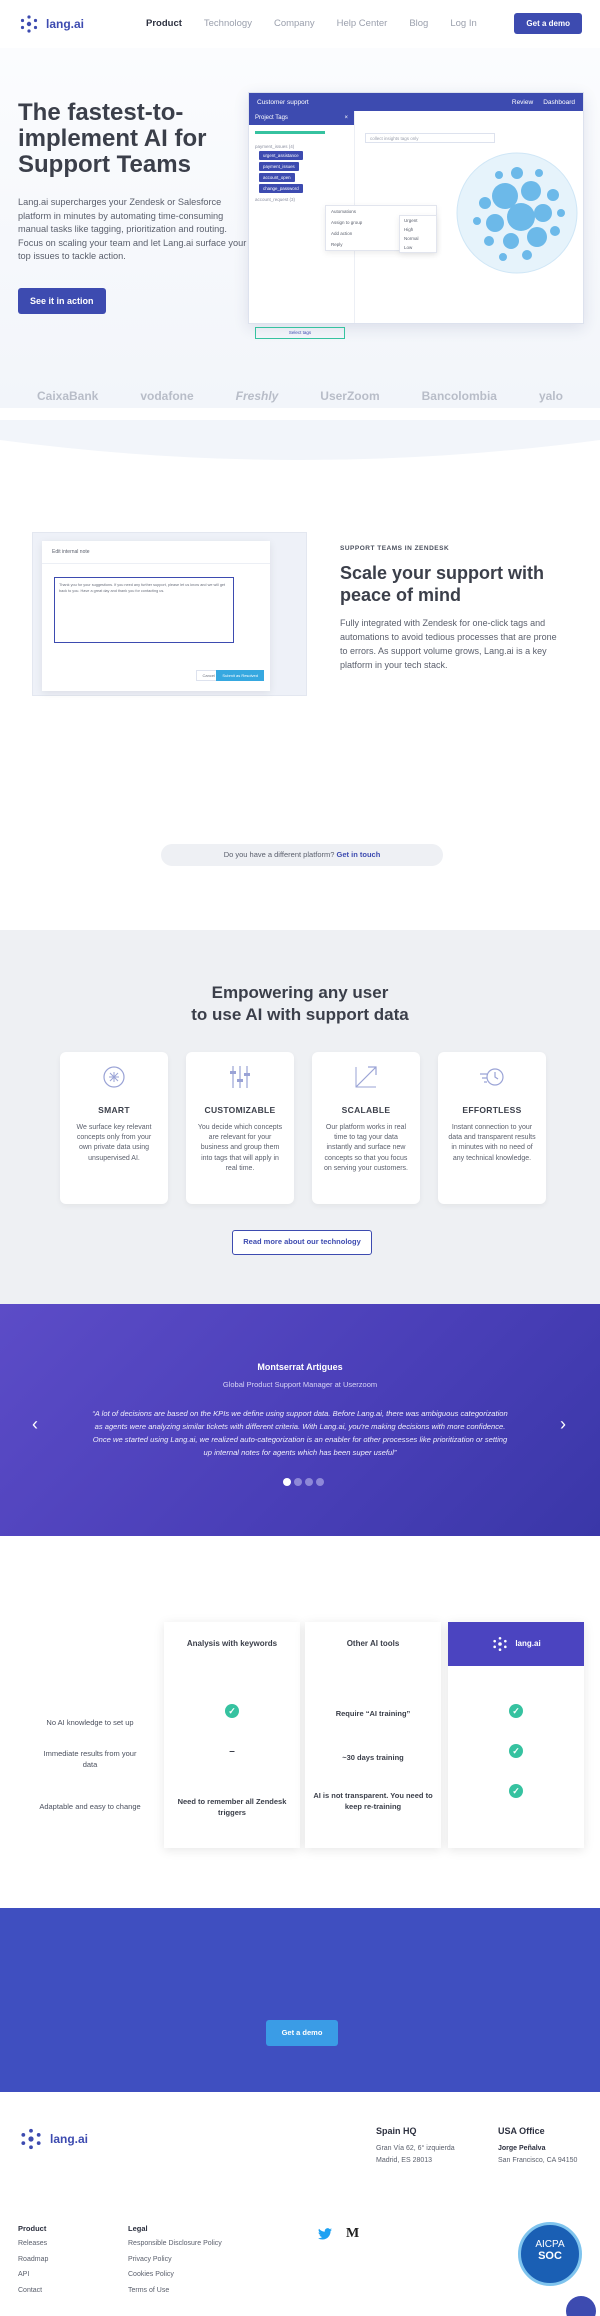 This screenshot has width=600, height=2316. Describe the element at coordinates (430, 138) in the screenshot. I see `tag-search-box: collect insights tags only` at that location.